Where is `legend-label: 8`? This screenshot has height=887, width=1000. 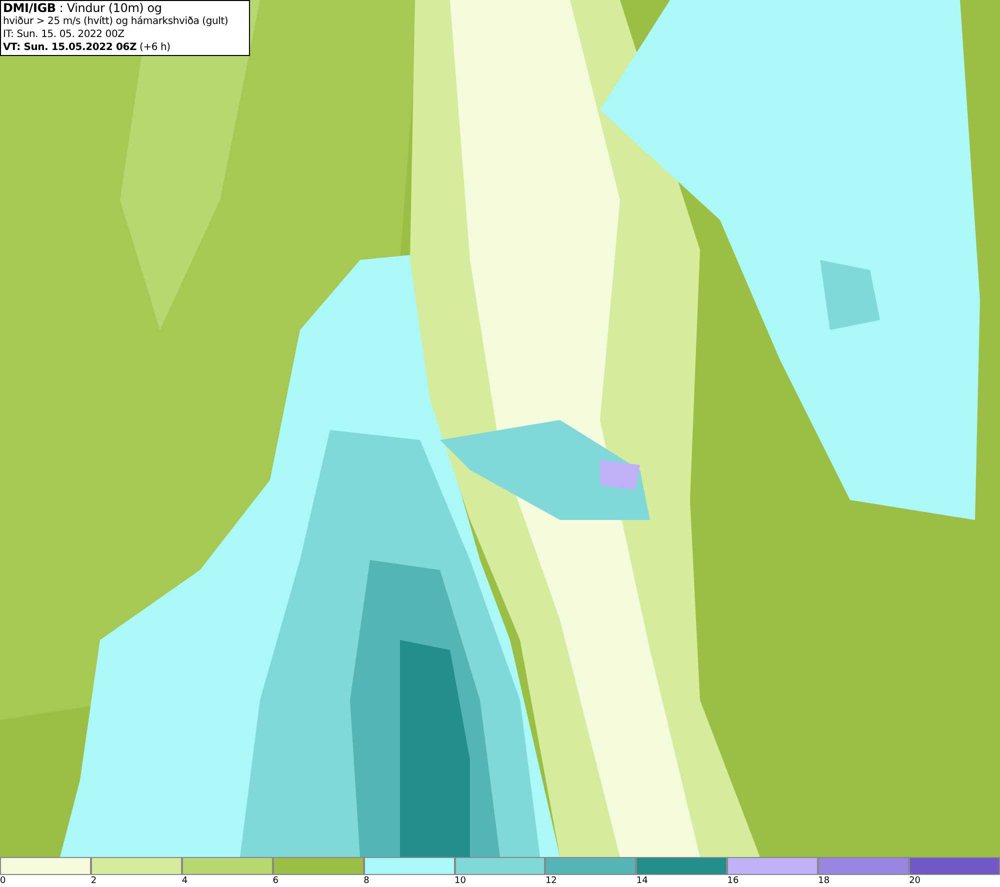 legend-label: 8 is located at coordinates (367, 881).